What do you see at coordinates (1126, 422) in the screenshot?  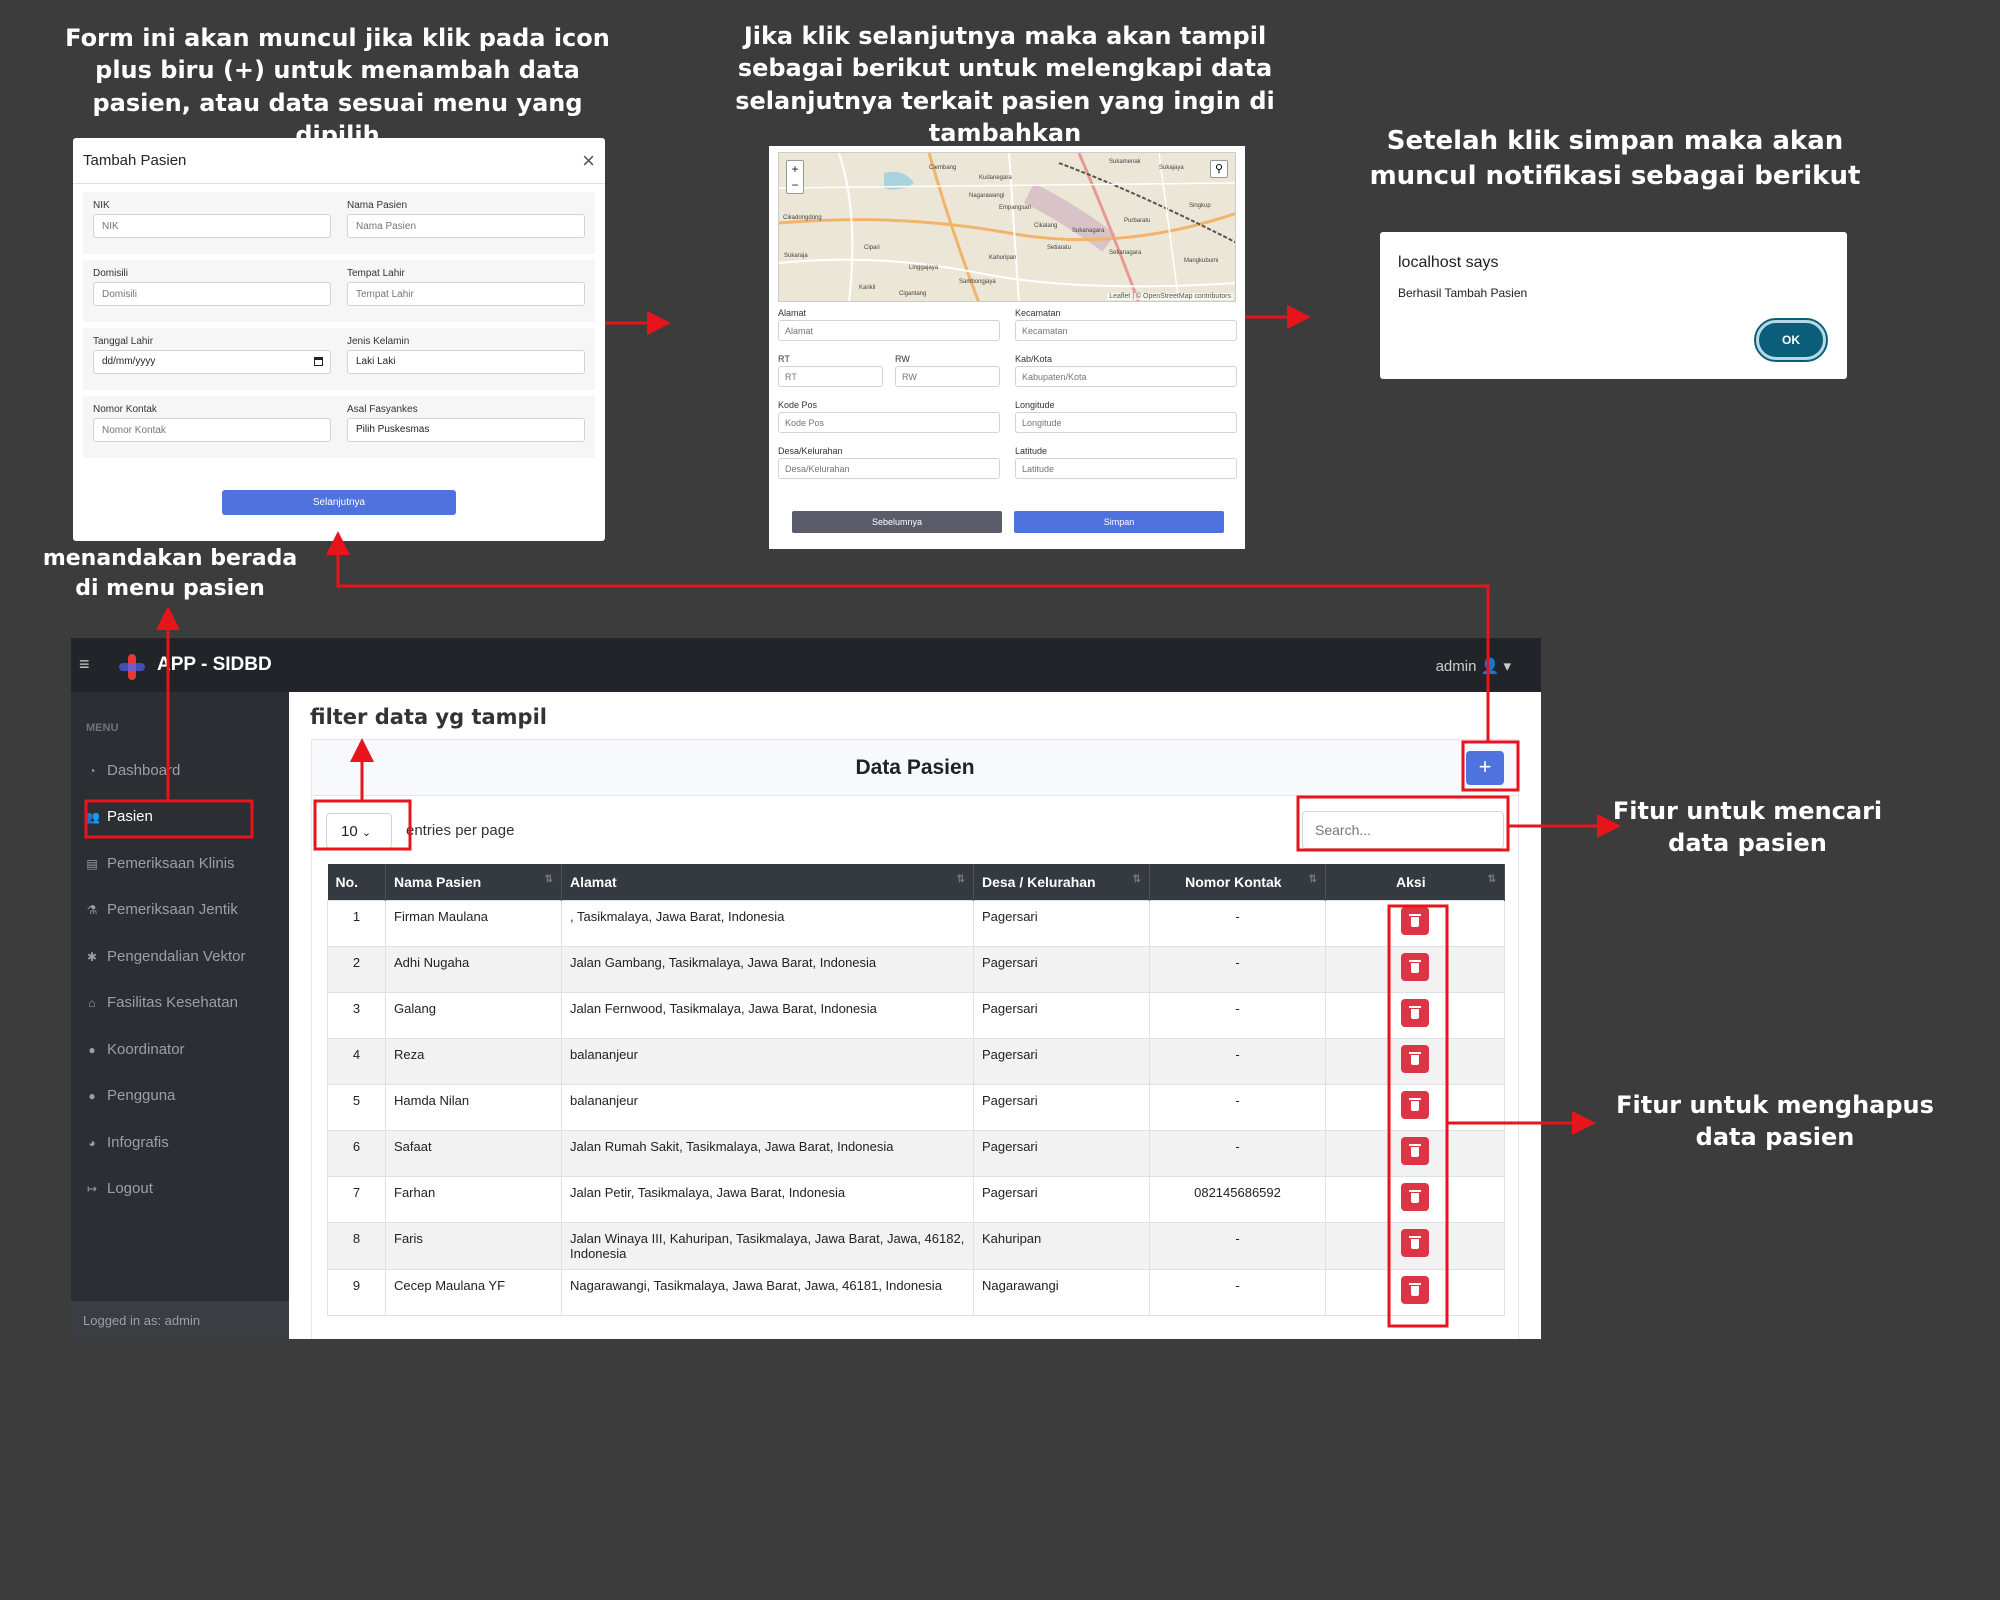 I see `longitude-input` at bounding box center [1126, 422].